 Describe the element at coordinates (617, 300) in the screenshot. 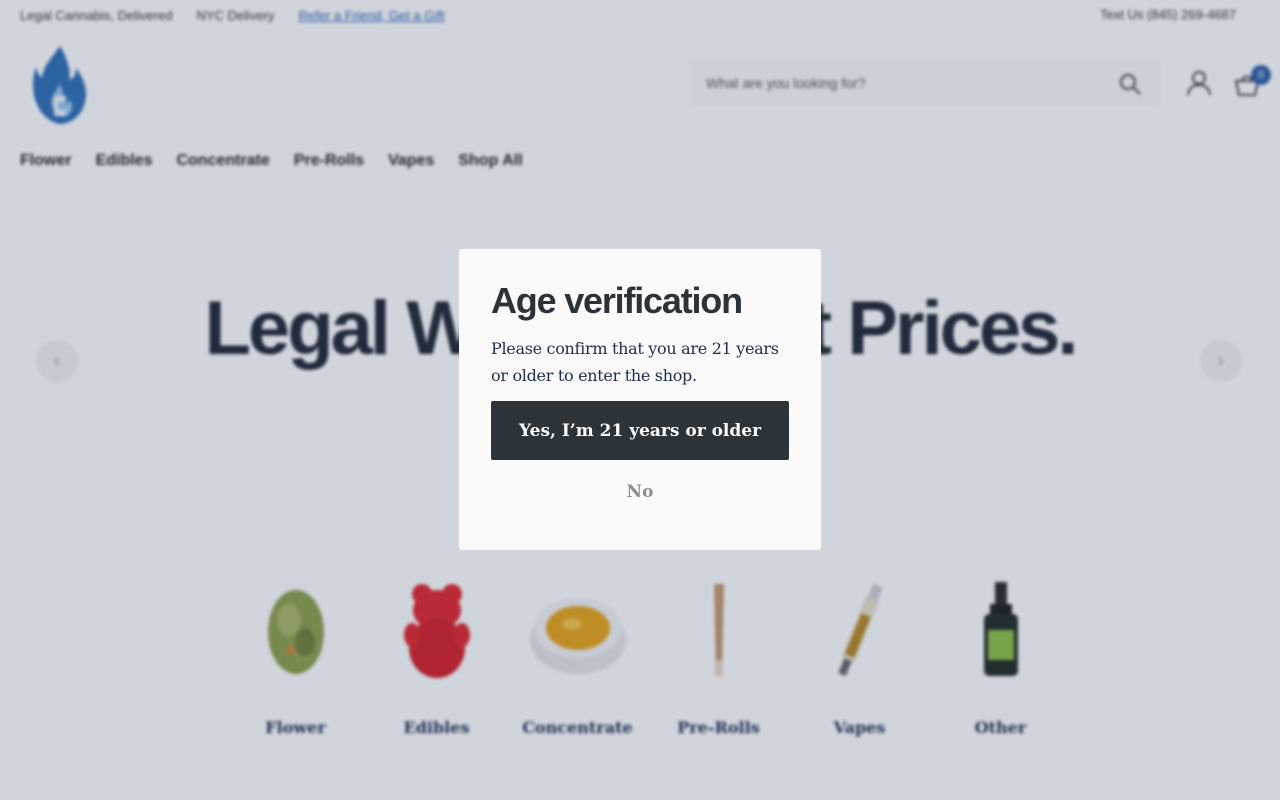

I see `modal-title: Age verification` at that location.